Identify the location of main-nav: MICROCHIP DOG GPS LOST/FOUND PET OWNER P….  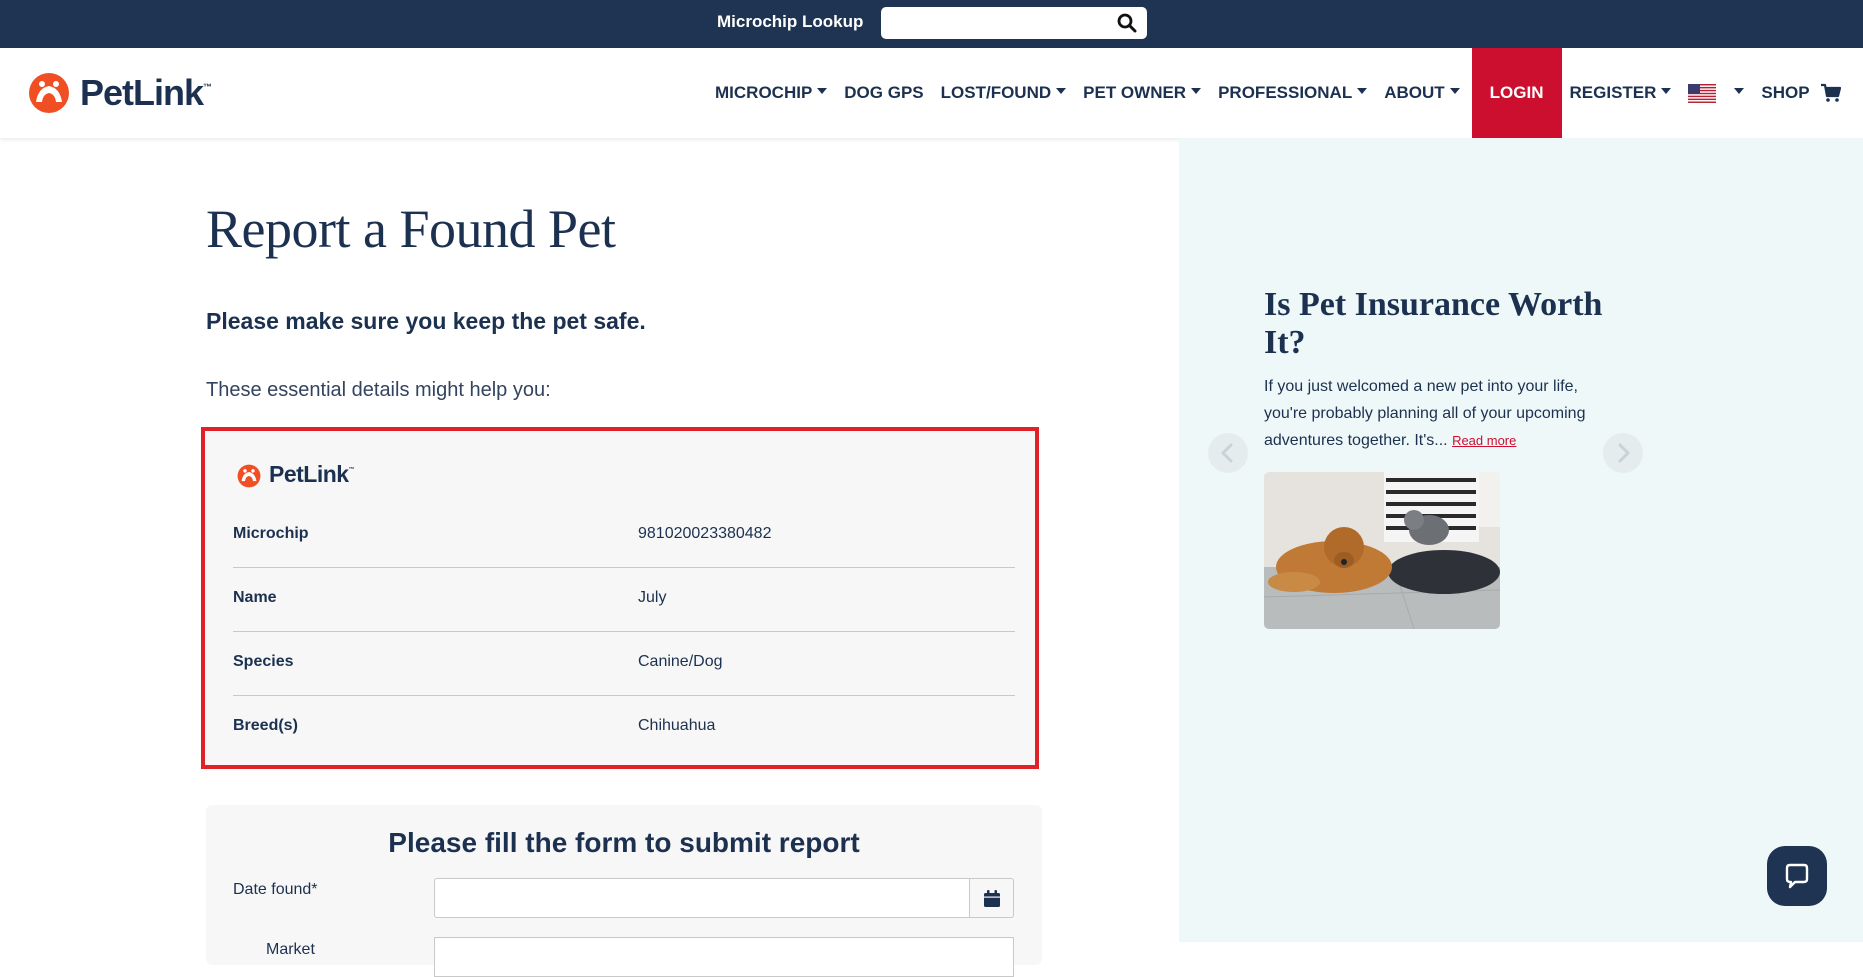
(1287, 93).